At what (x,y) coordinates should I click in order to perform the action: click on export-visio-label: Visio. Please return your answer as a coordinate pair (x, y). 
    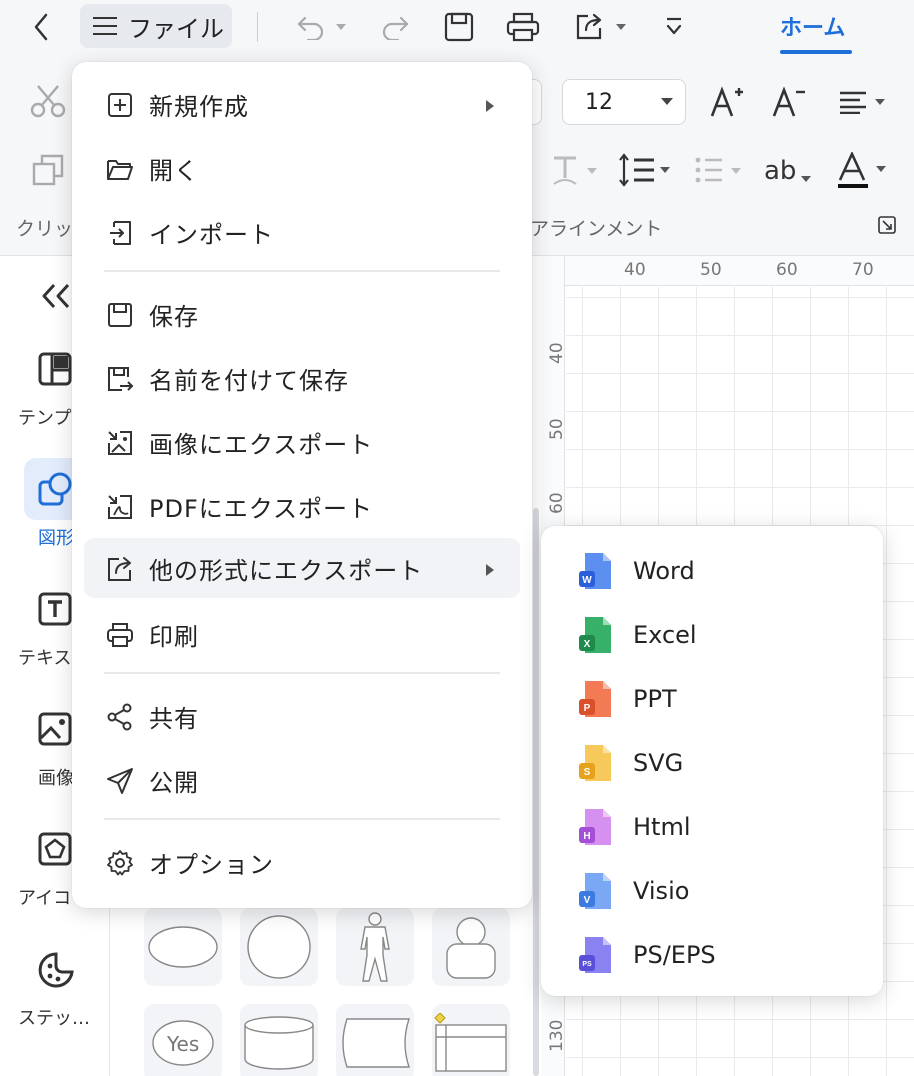
    Looking at the image, I should click on (661, 891).